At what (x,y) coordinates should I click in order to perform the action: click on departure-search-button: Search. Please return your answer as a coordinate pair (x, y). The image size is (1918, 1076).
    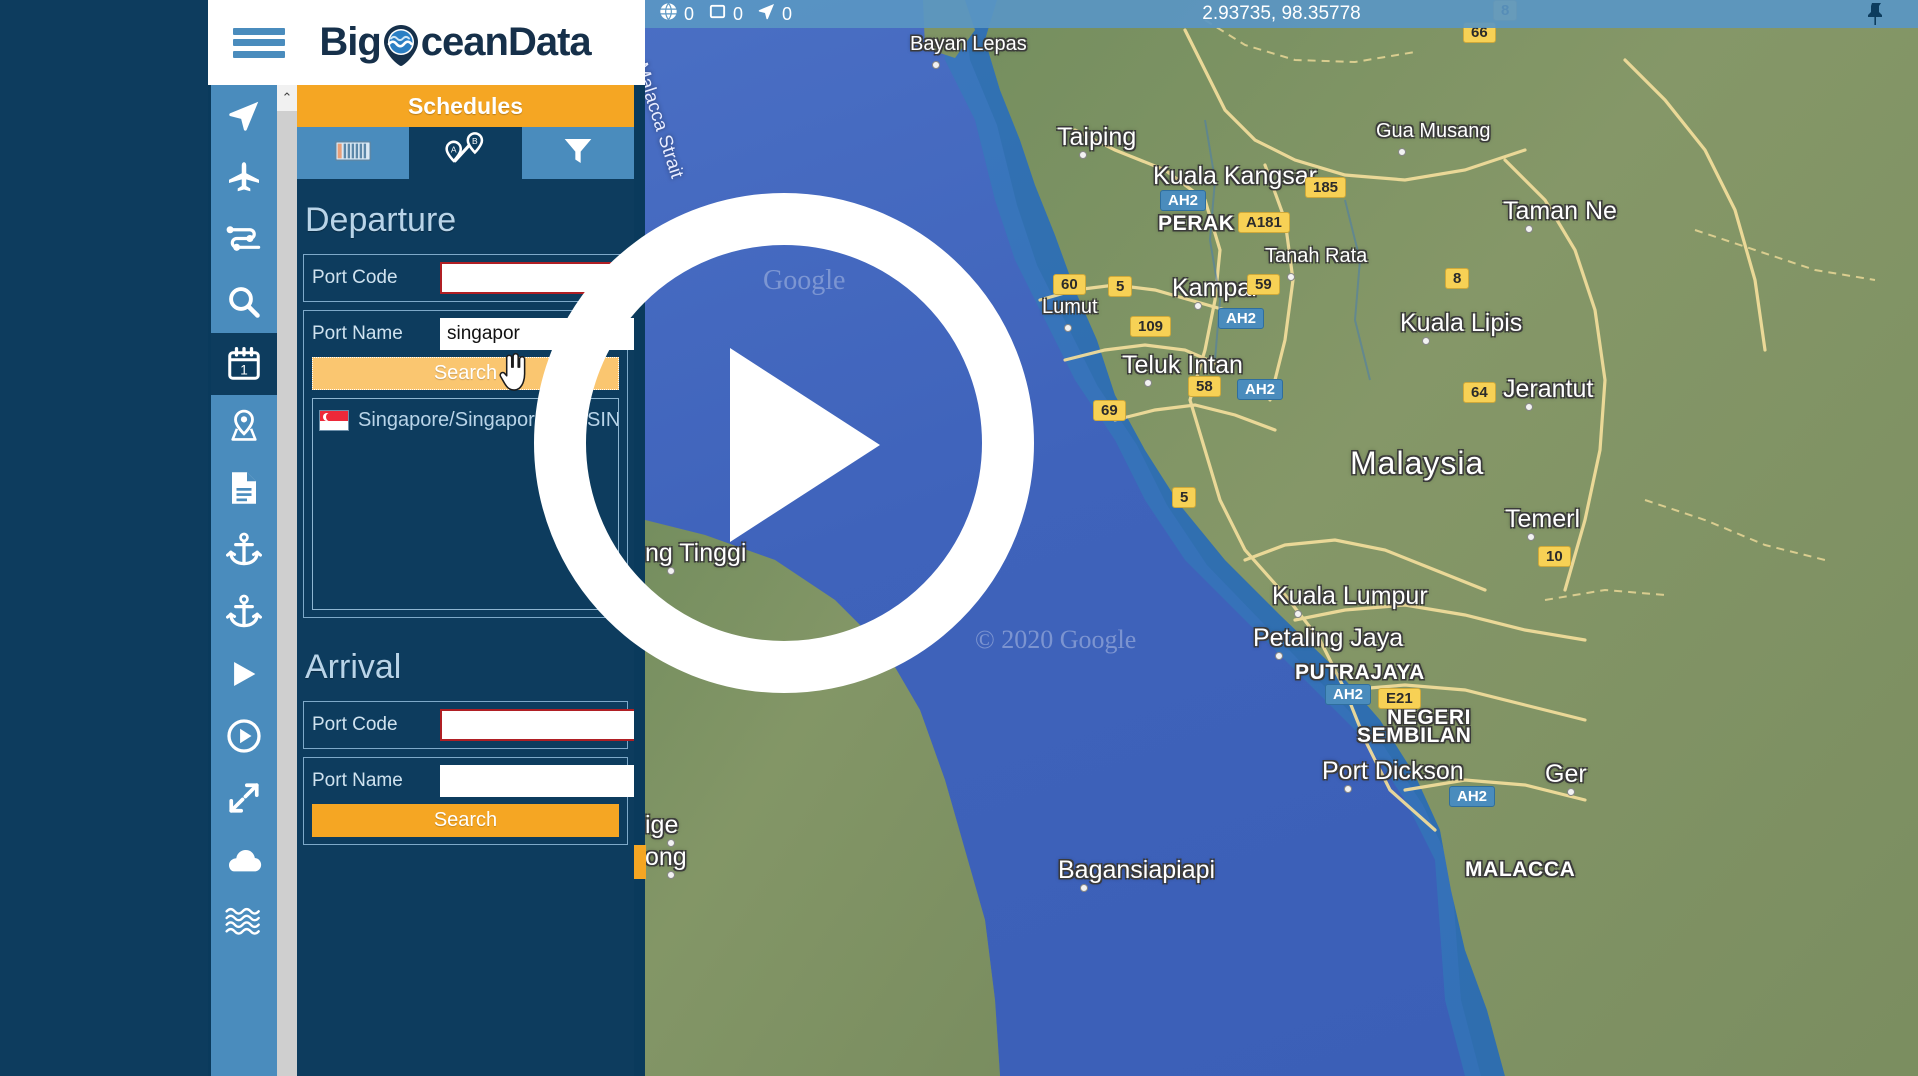
    Looking at the image, I should click on (465, 373).